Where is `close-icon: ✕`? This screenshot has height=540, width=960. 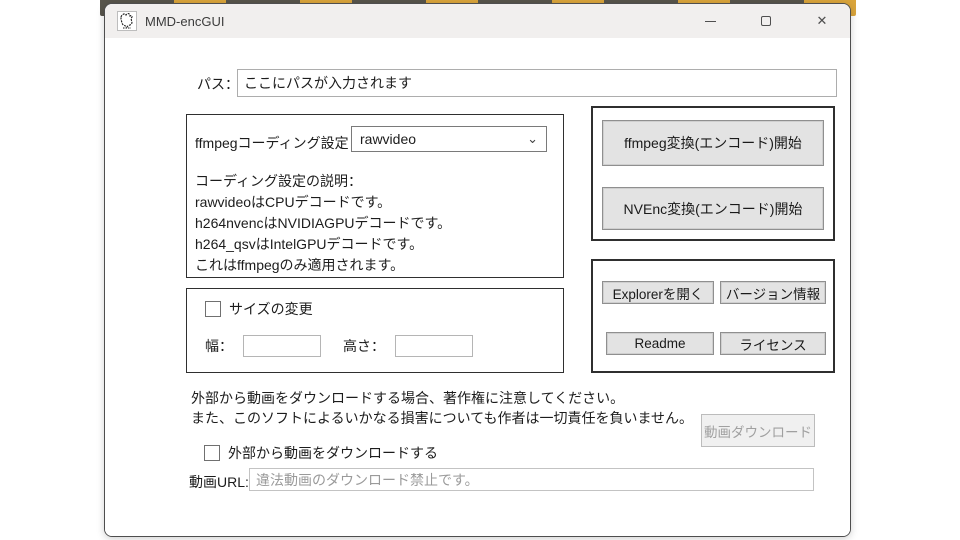
close-icon: ✕ is located at coordinates (822, 20).